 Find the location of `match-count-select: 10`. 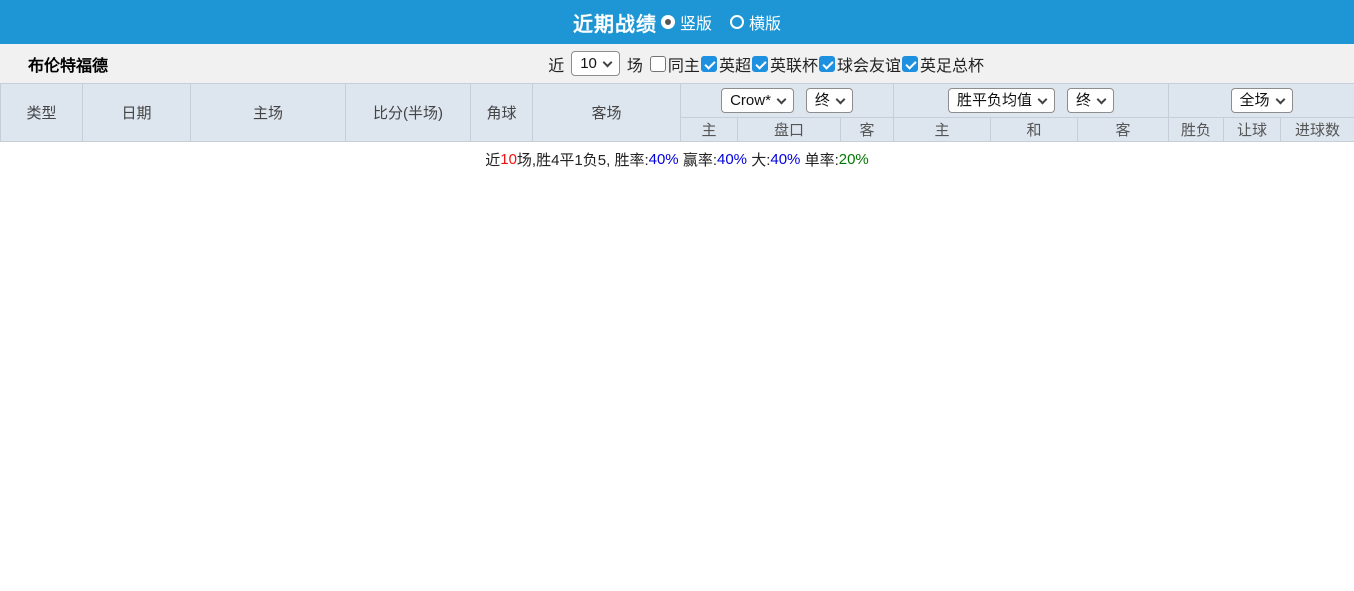

match-count-select: 10 is located at coordinates (595, 63).